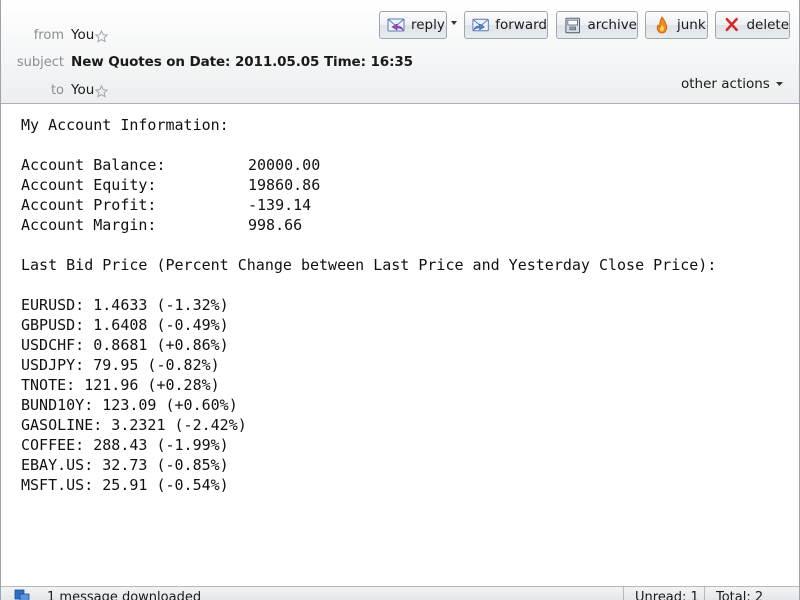  What do you see at coordinates (125, 125) in the screenshot?
I see `account-info-title: My Account Information:` at bounding box center [125, 125].